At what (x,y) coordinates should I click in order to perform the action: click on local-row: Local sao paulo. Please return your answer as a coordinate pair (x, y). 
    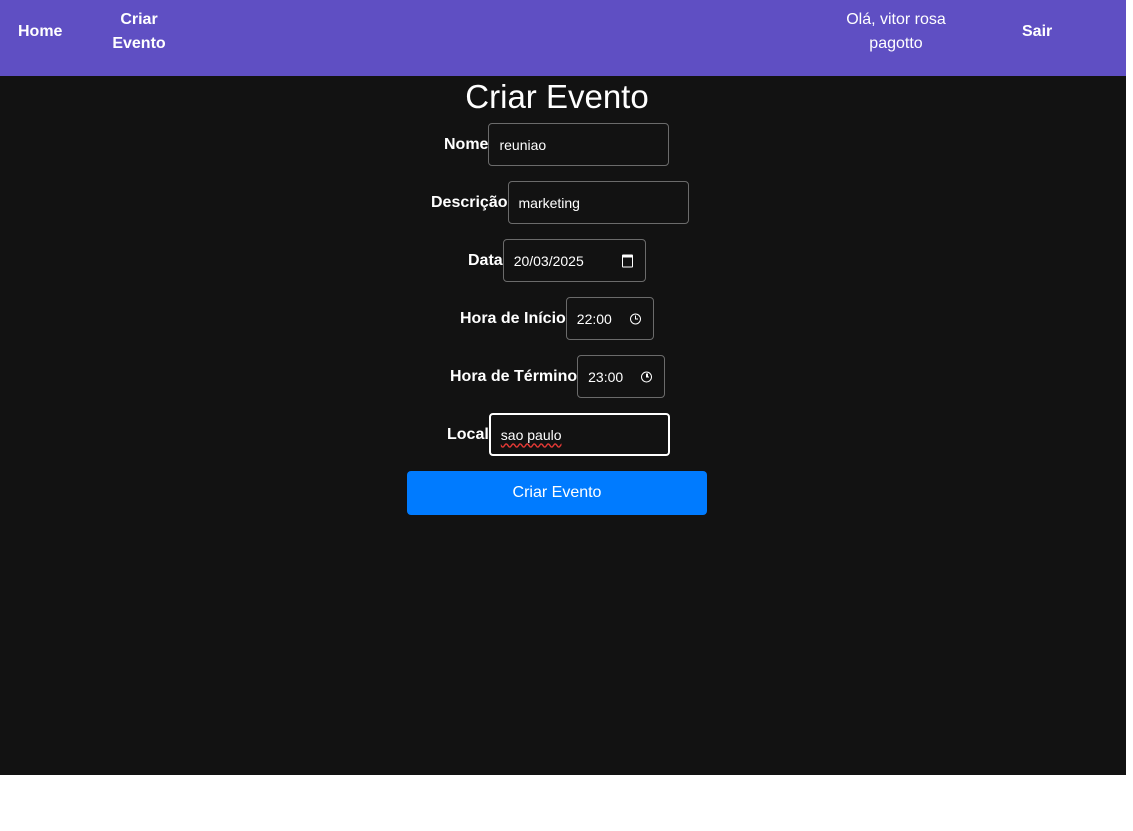
    Looking at the image, I should click on (558, 434).